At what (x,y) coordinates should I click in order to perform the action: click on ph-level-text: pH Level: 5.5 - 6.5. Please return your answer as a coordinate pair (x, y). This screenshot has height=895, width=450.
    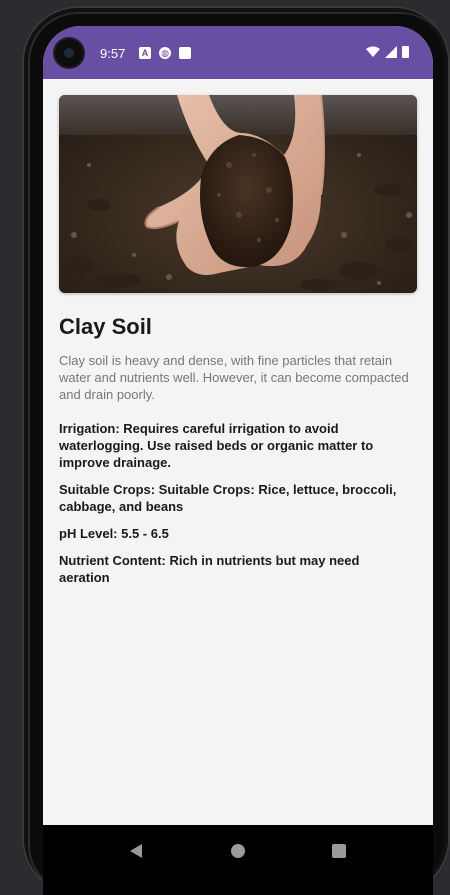
    Looking at the image, I should click on (114, 533).